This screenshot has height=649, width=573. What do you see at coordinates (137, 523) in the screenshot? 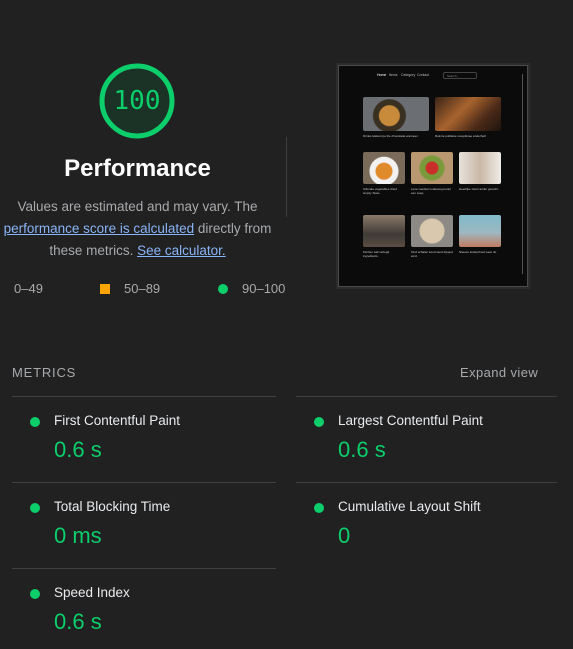
I see `metric-total-blocking-time: Total Blocking Time 0 ms` at bounding box center [137, 523].